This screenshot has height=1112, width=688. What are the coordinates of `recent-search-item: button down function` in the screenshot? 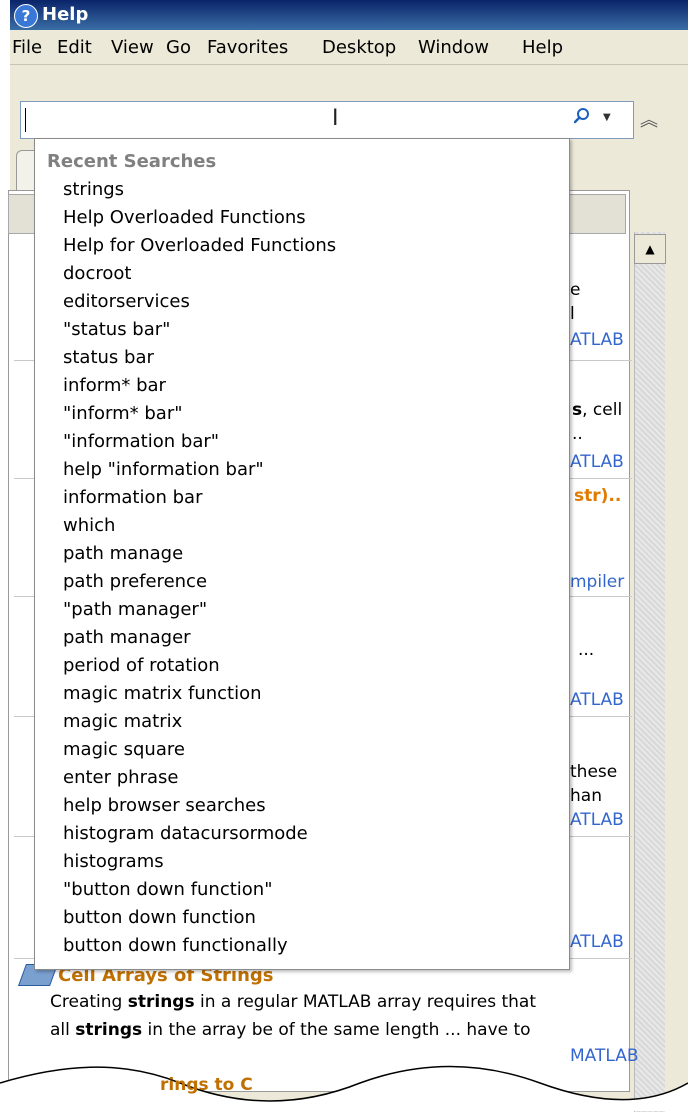 It's located at (159, 917).